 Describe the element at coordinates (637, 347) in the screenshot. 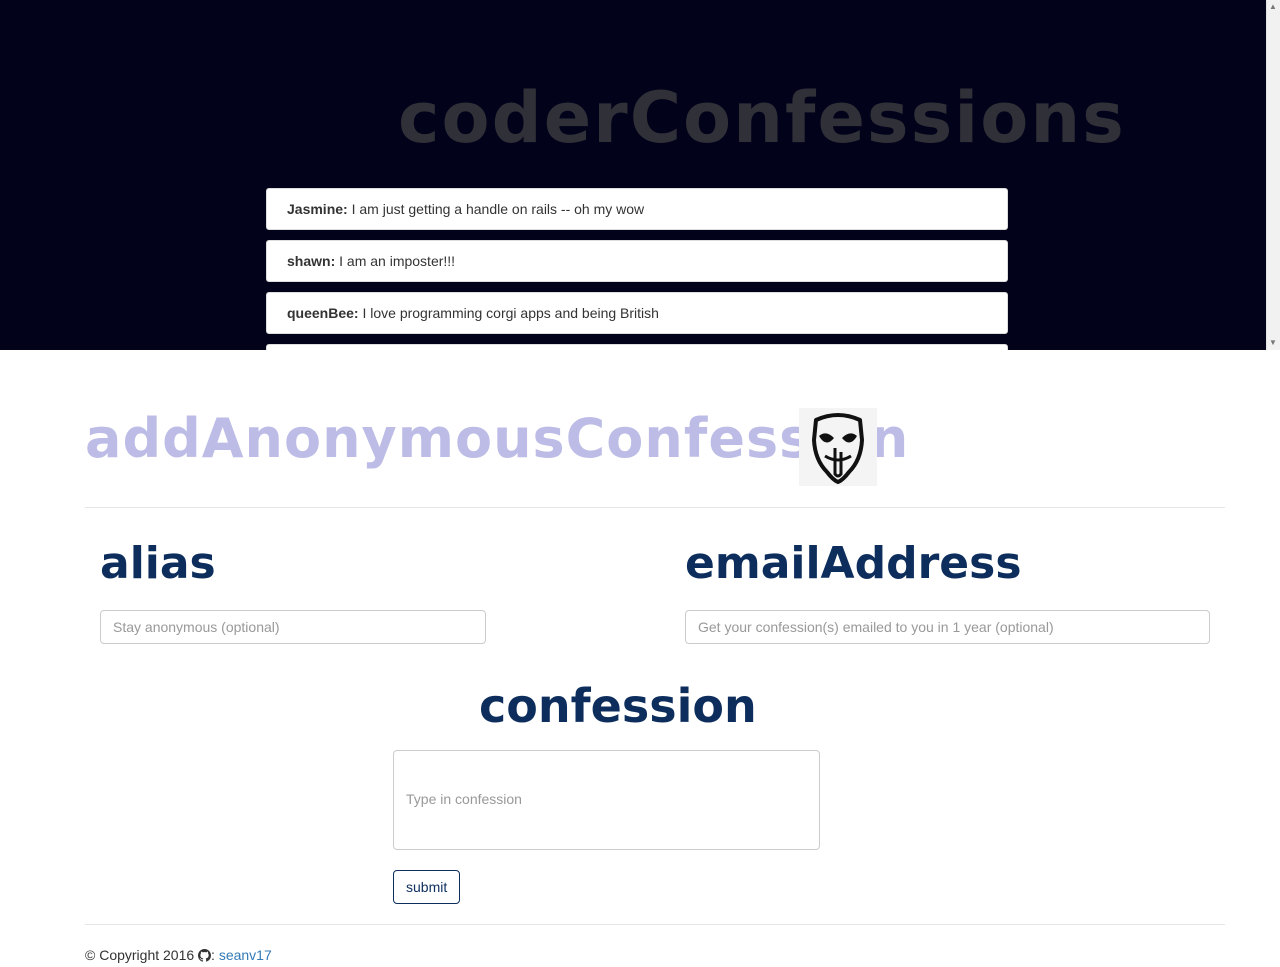

I see `confession-item` at that location.